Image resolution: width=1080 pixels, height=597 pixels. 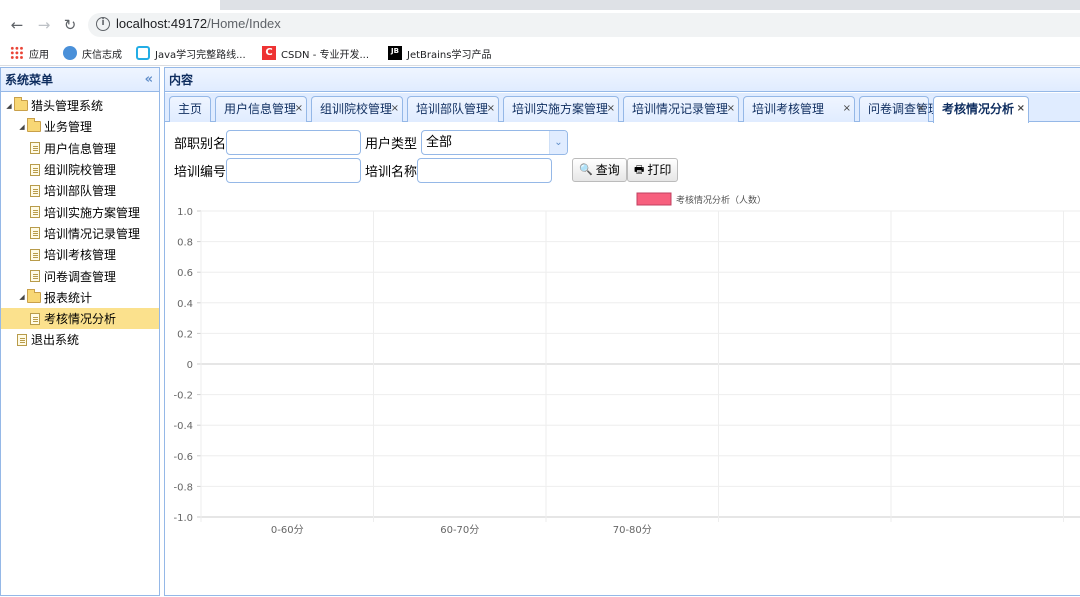 I want to click on content-header: 内容, so click(x=622, y=80).